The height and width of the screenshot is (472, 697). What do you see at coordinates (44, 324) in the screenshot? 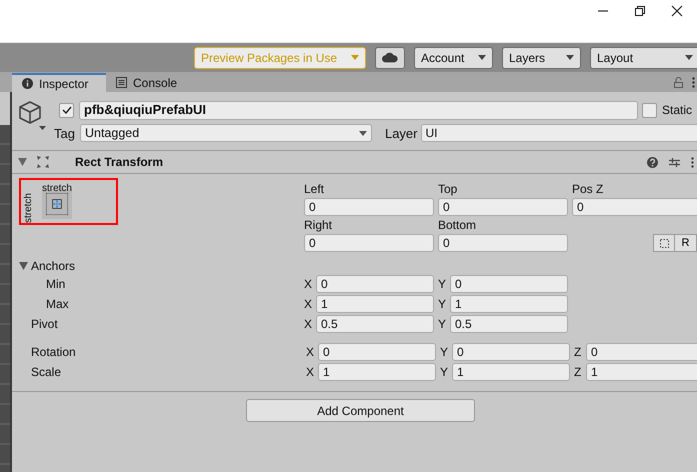
I see `field-label: Pivot` at bounding box center [44, 324].